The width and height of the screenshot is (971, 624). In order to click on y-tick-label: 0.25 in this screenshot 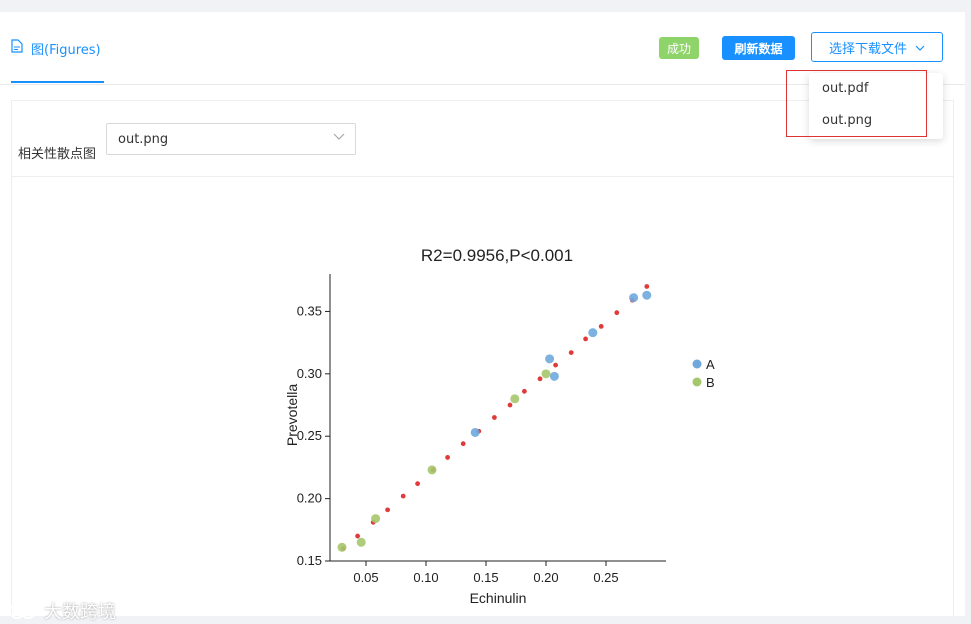, I will do `click(309, 435)`.